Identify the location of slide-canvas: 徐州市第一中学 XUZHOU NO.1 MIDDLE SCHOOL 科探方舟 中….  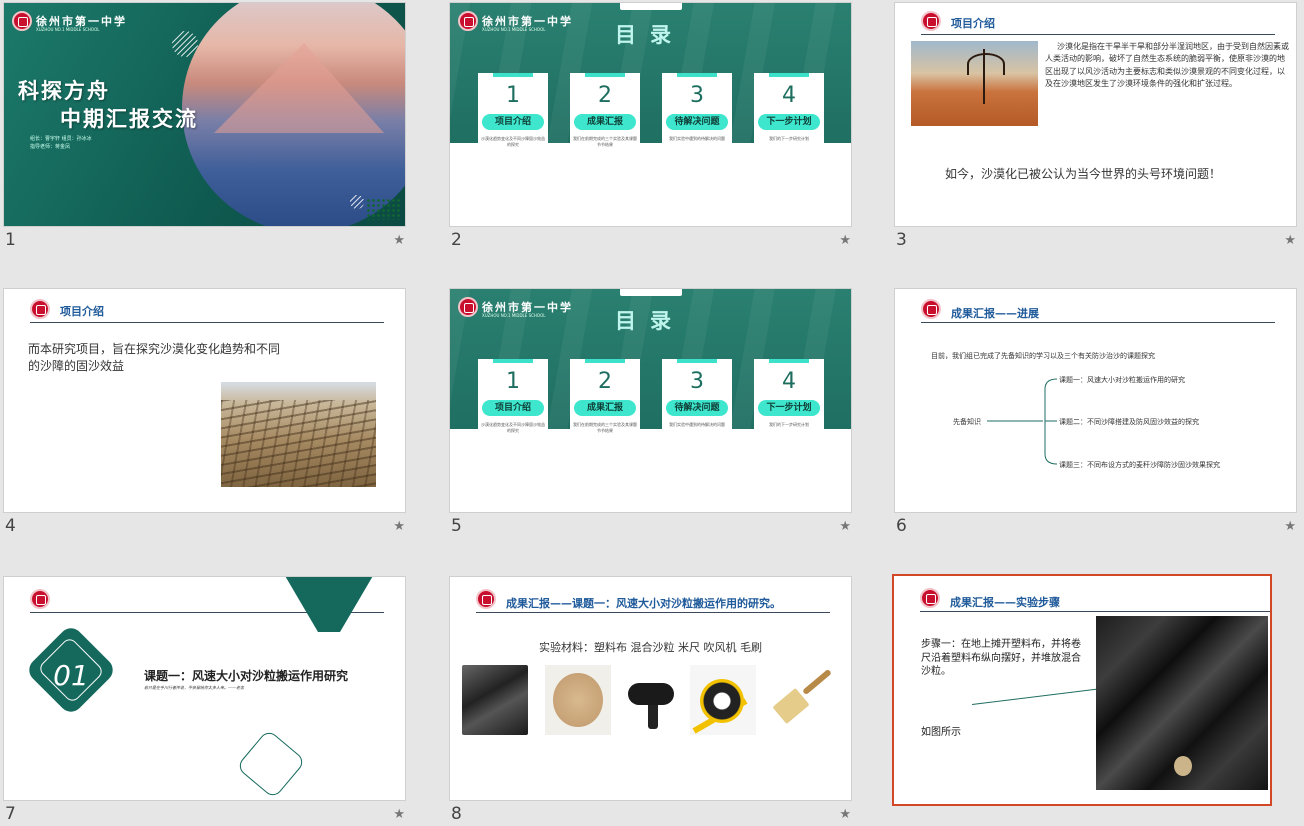
(204, 114).